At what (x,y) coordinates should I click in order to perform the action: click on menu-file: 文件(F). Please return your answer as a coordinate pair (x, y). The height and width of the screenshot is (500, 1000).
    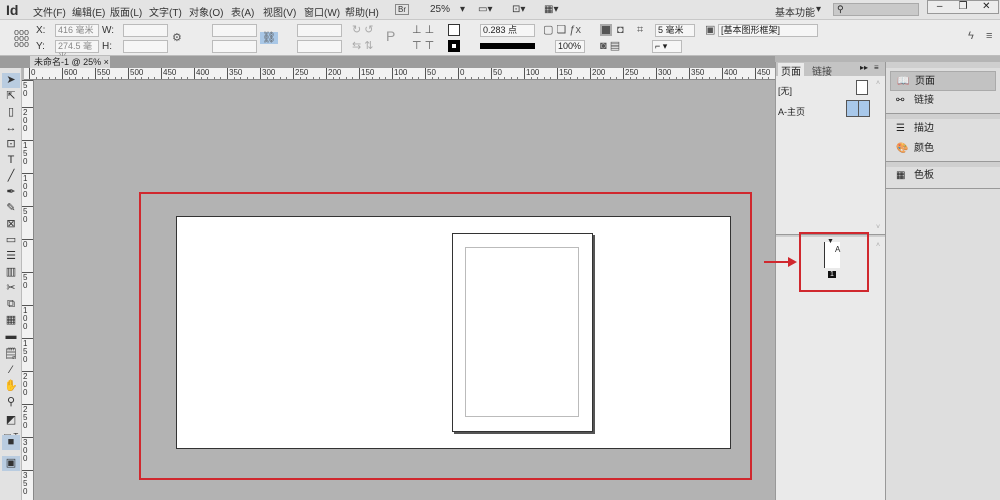
    Looking at the image, I should click on (49, 11).